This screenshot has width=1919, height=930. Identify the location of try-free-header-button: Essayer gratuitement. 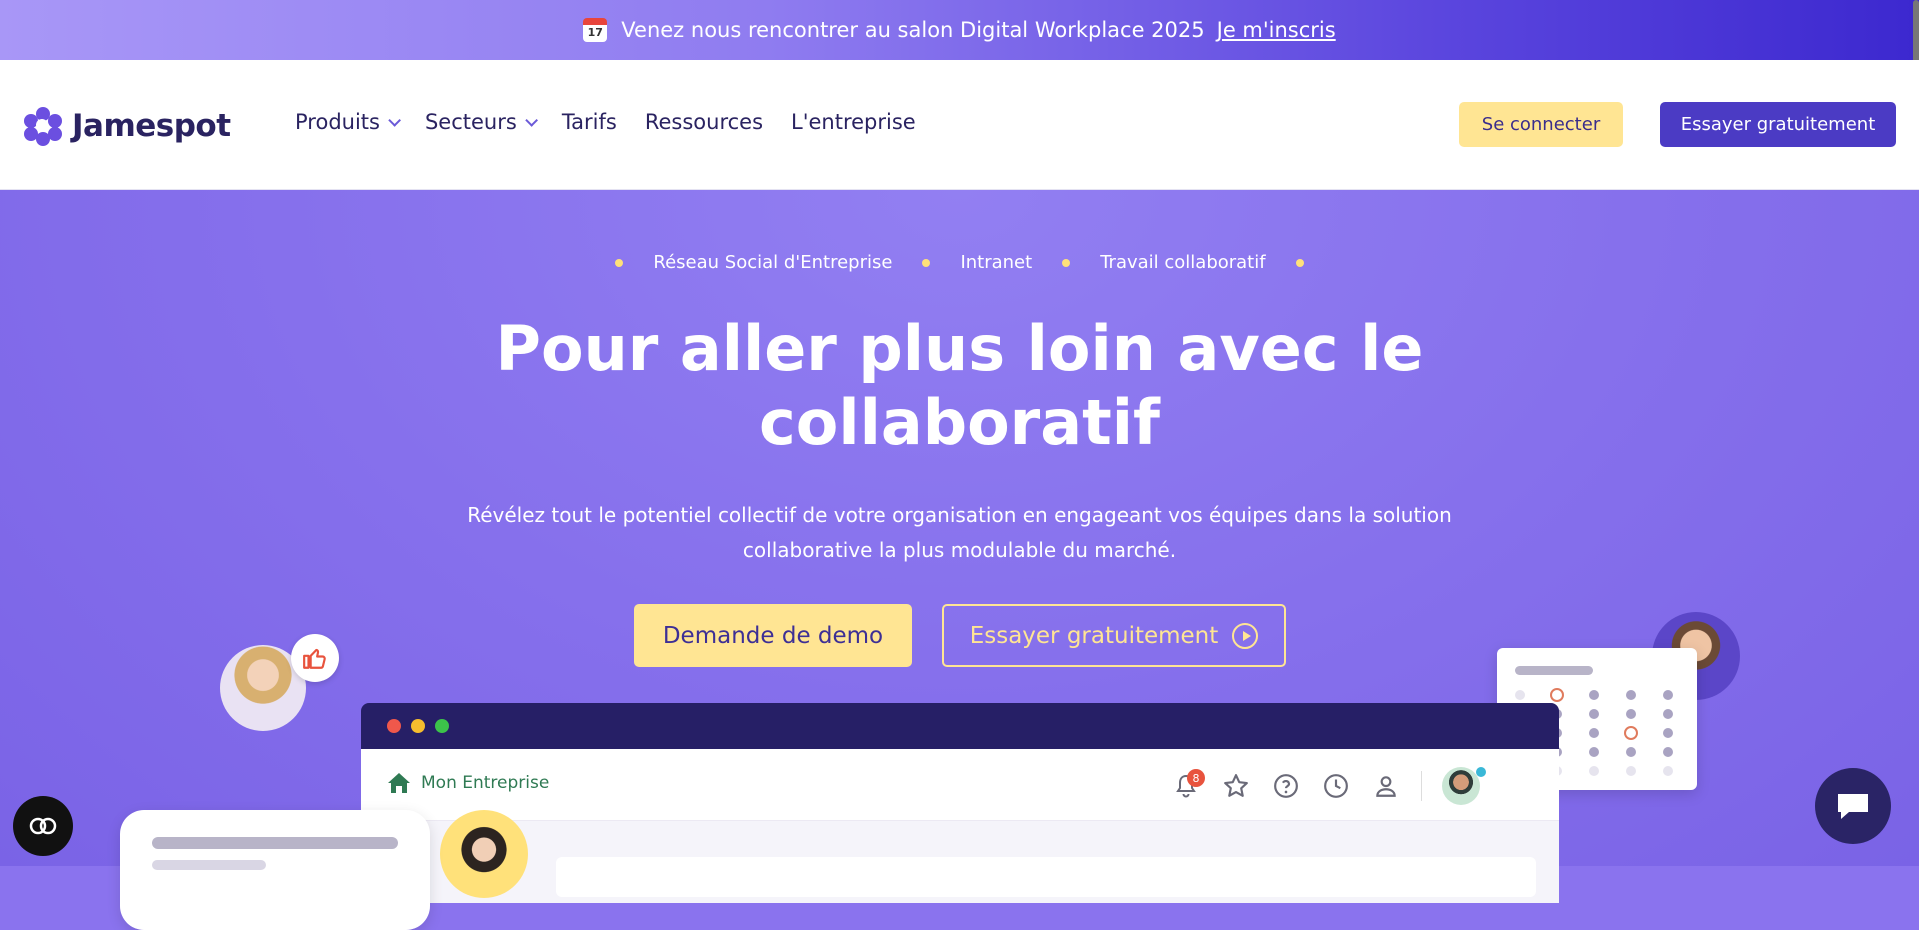
(1778, 124).